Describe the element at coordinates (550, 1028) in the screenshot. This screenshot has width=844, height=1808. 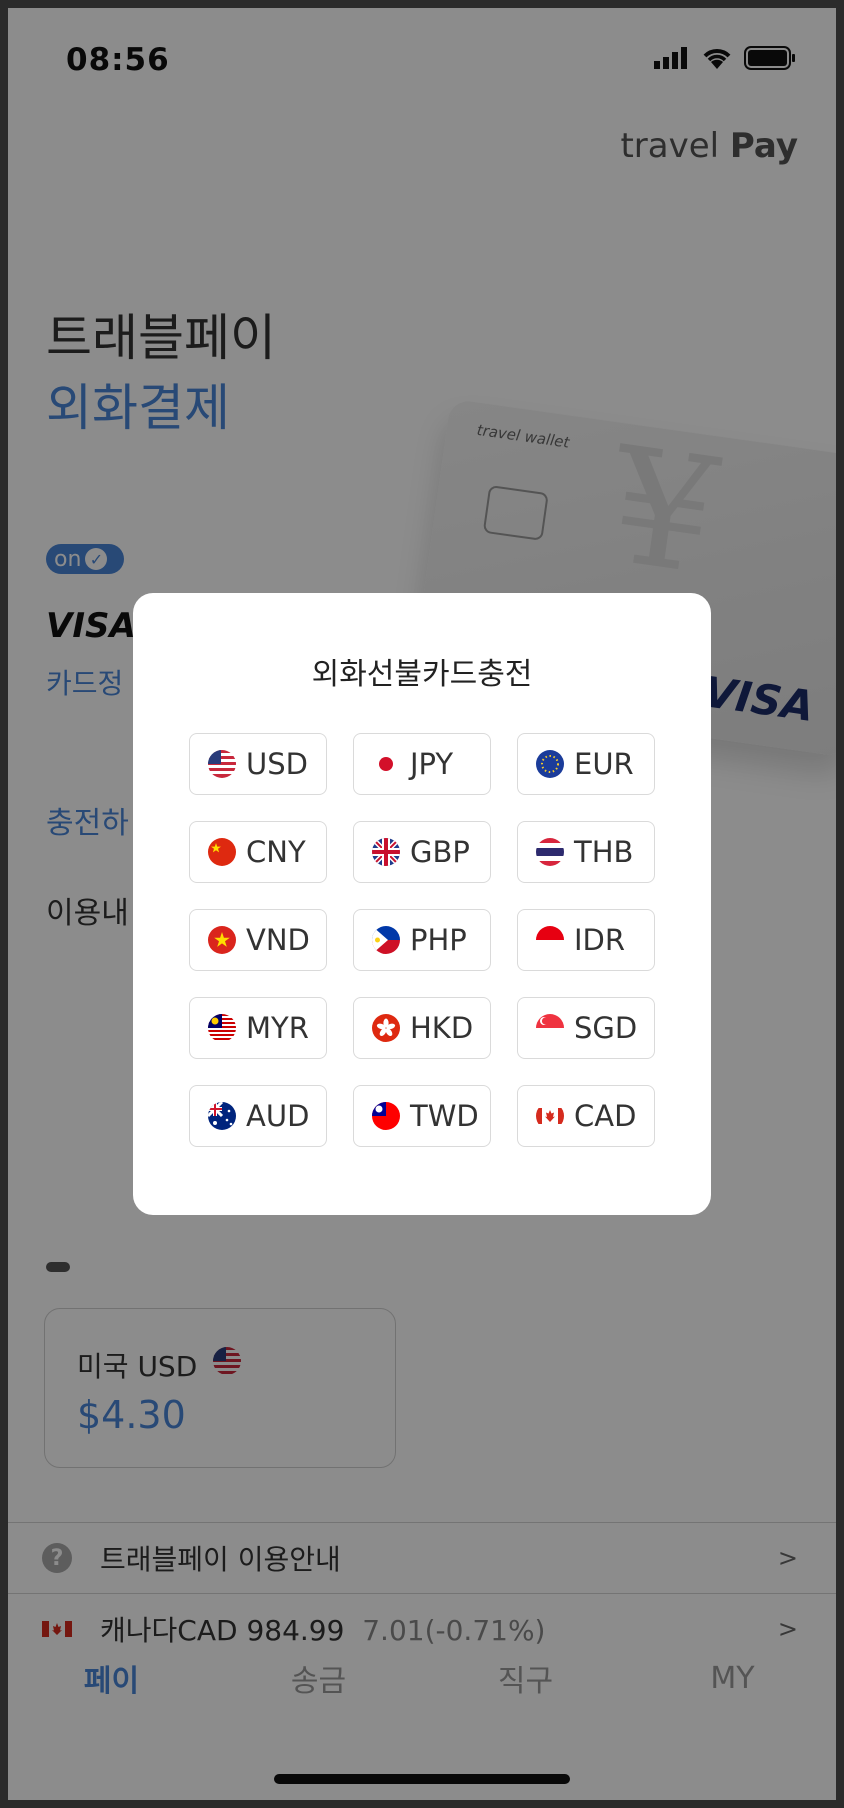
I see `singapore-flag-icon` at that location.